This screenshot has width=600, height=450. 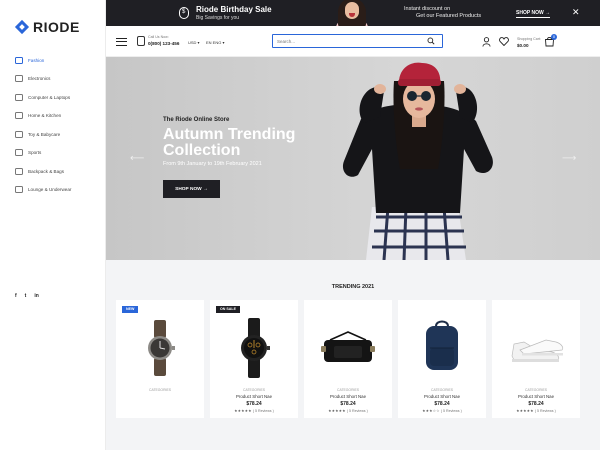 I want to click on logo-icon, so click(x=22, y=27).